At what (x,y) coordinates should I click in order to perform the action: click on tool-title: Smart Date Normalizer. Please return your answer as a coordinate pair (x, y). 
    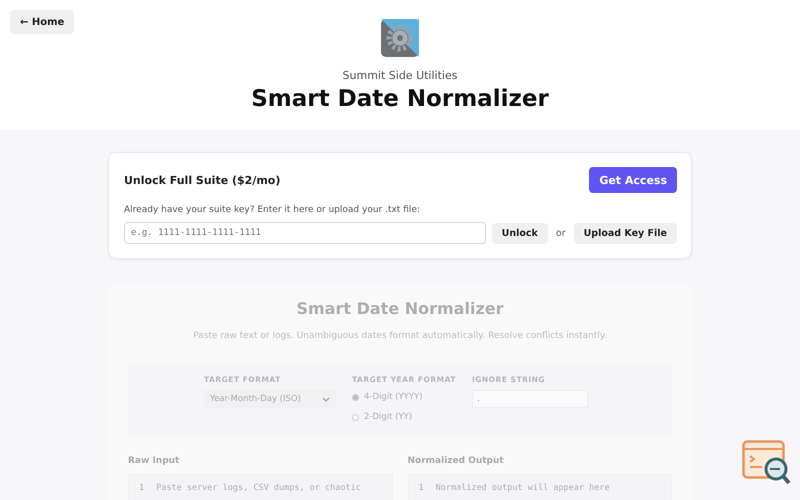
    Looking at the image, I should click on (400, 308).